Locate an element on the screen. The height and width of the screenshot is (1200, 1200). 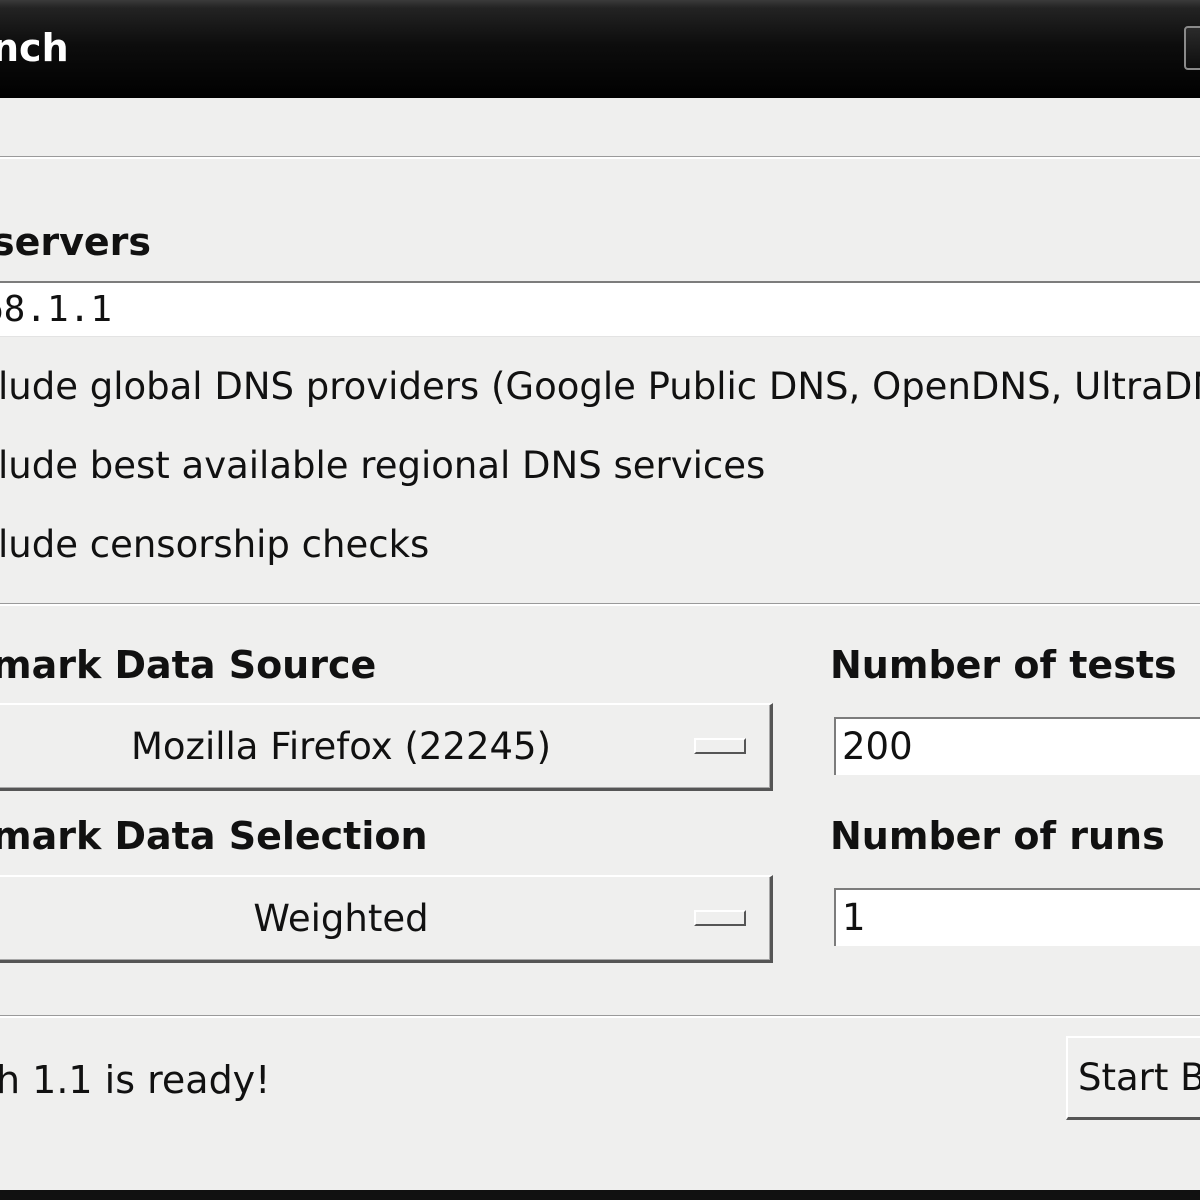
data-source-label: mark Data Source is located at coordinates (188, 665).